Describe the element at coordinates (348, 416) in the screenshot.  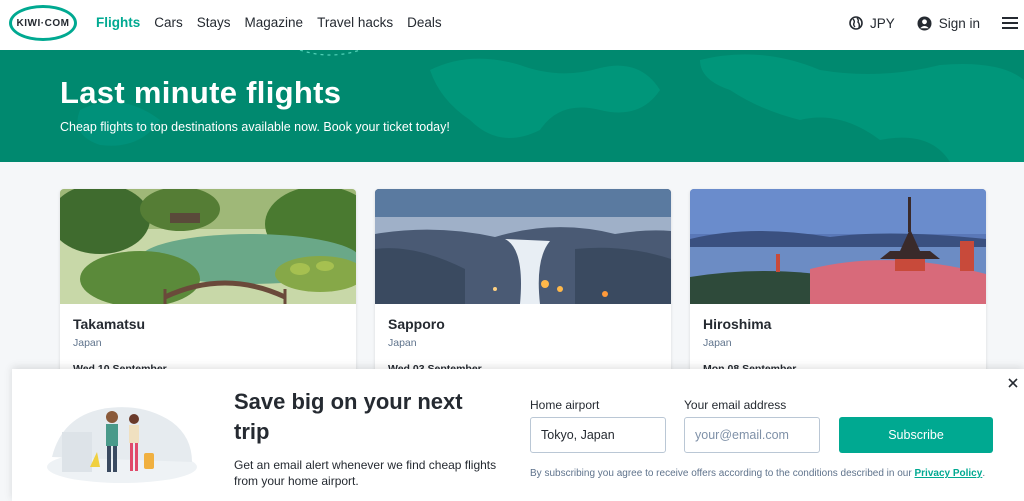
I see `subscribe-title: Save big on your next trip` at that location.